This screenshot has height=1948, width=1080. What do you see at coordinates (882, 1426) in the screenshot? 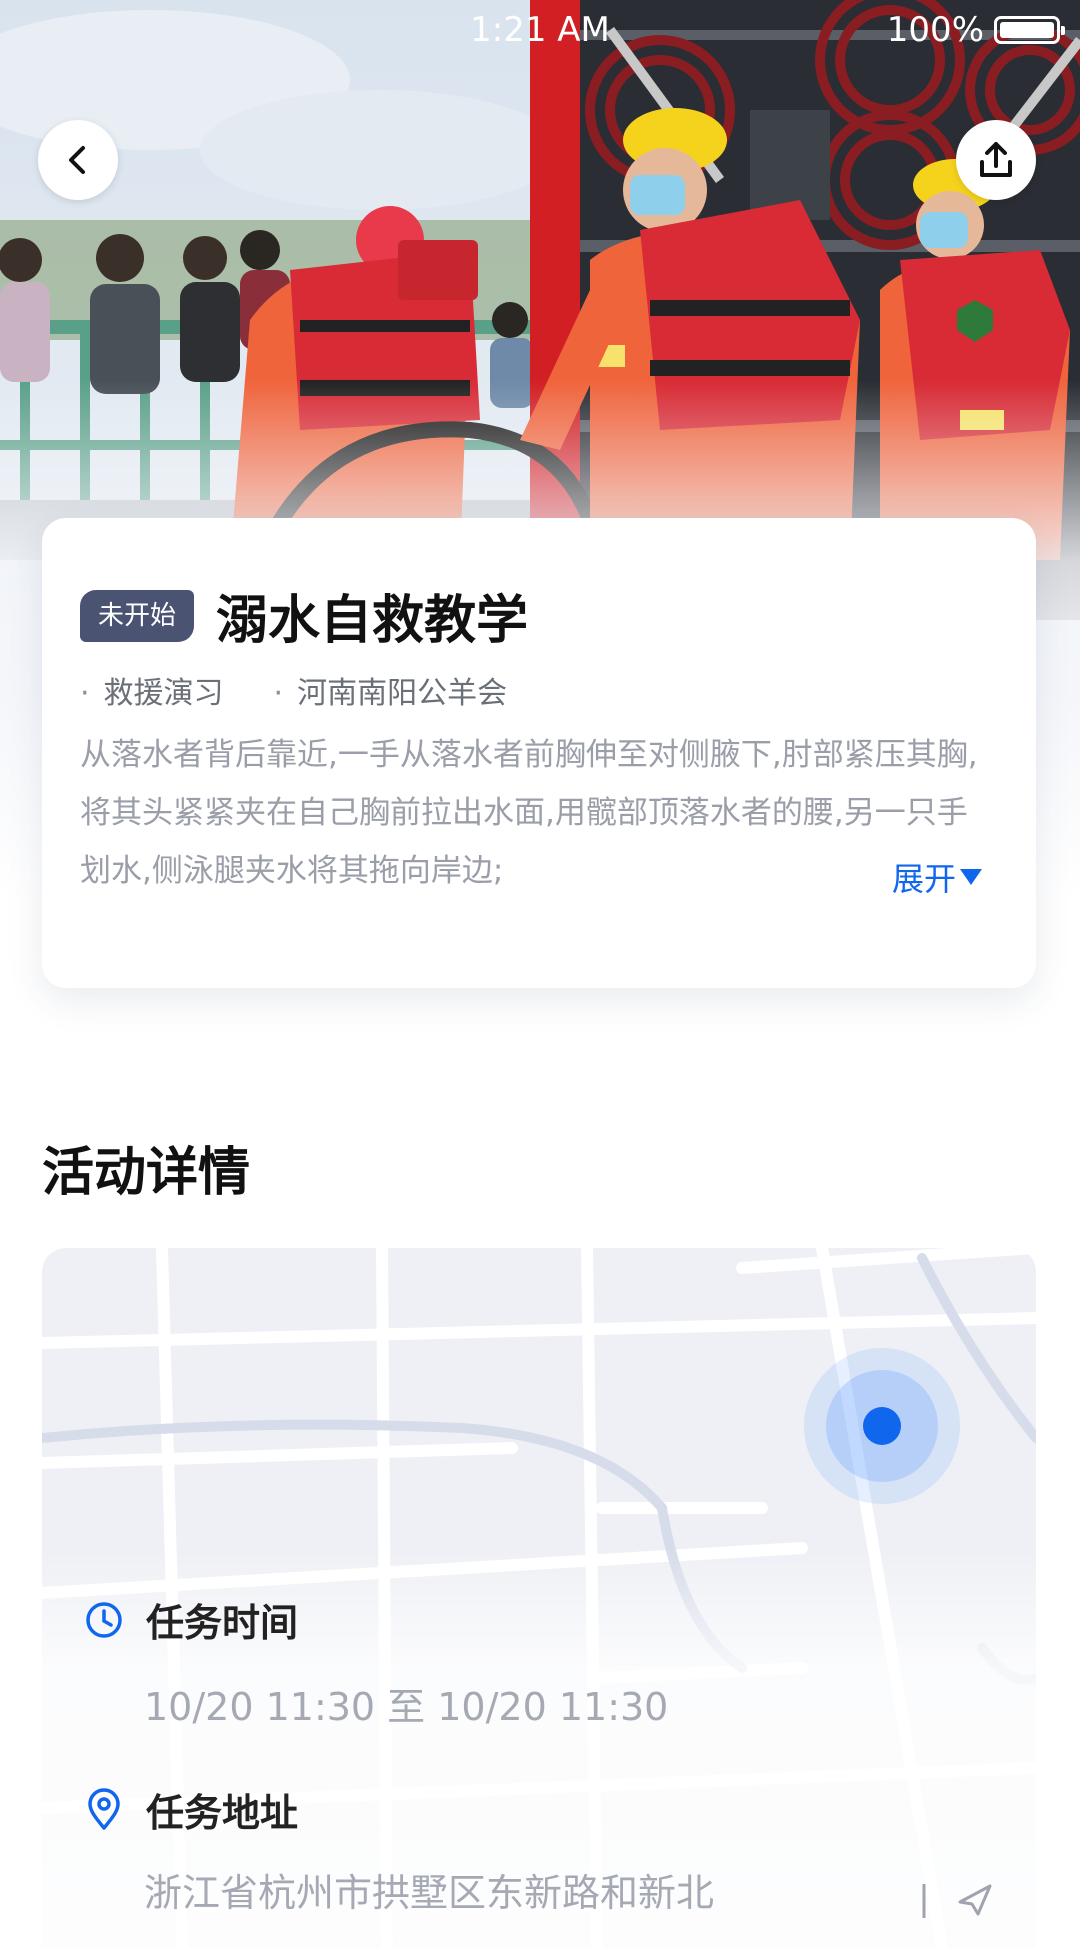
I see `map-marker-icon` at bounding box center [882, 1426].